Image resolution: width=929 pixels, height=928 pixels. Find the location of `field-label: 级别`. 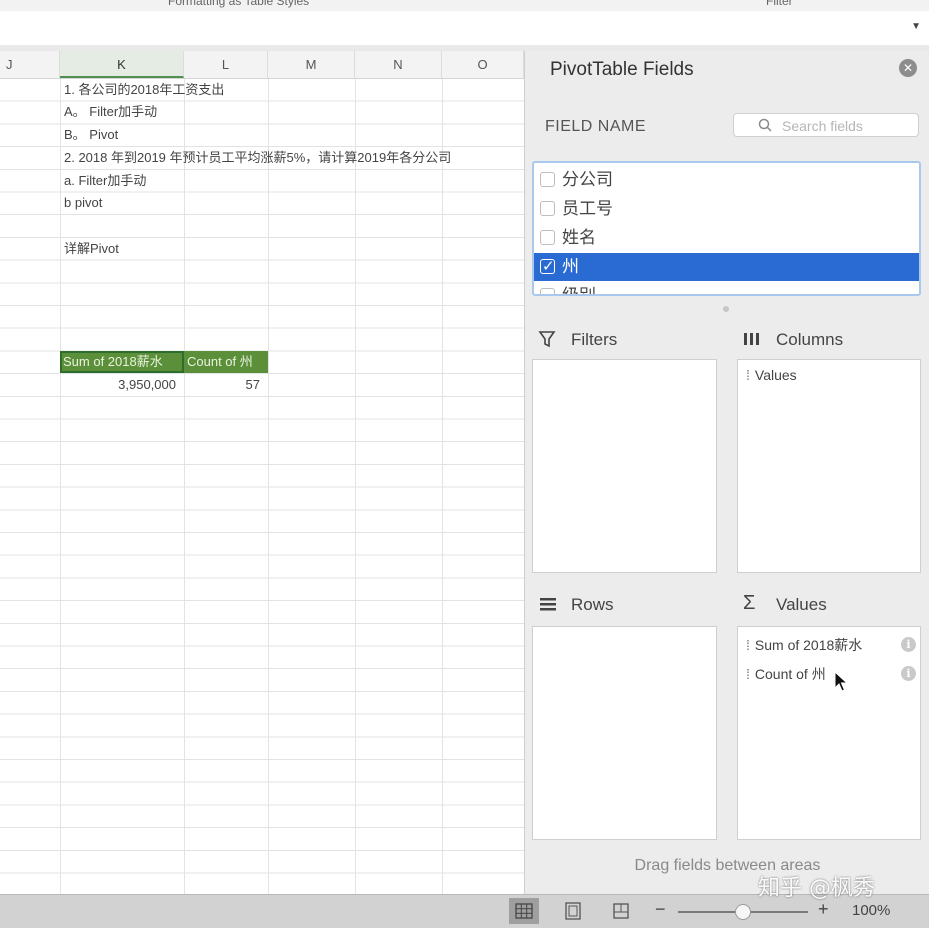

field-label: 级别 is located at coordinates (579, 291).